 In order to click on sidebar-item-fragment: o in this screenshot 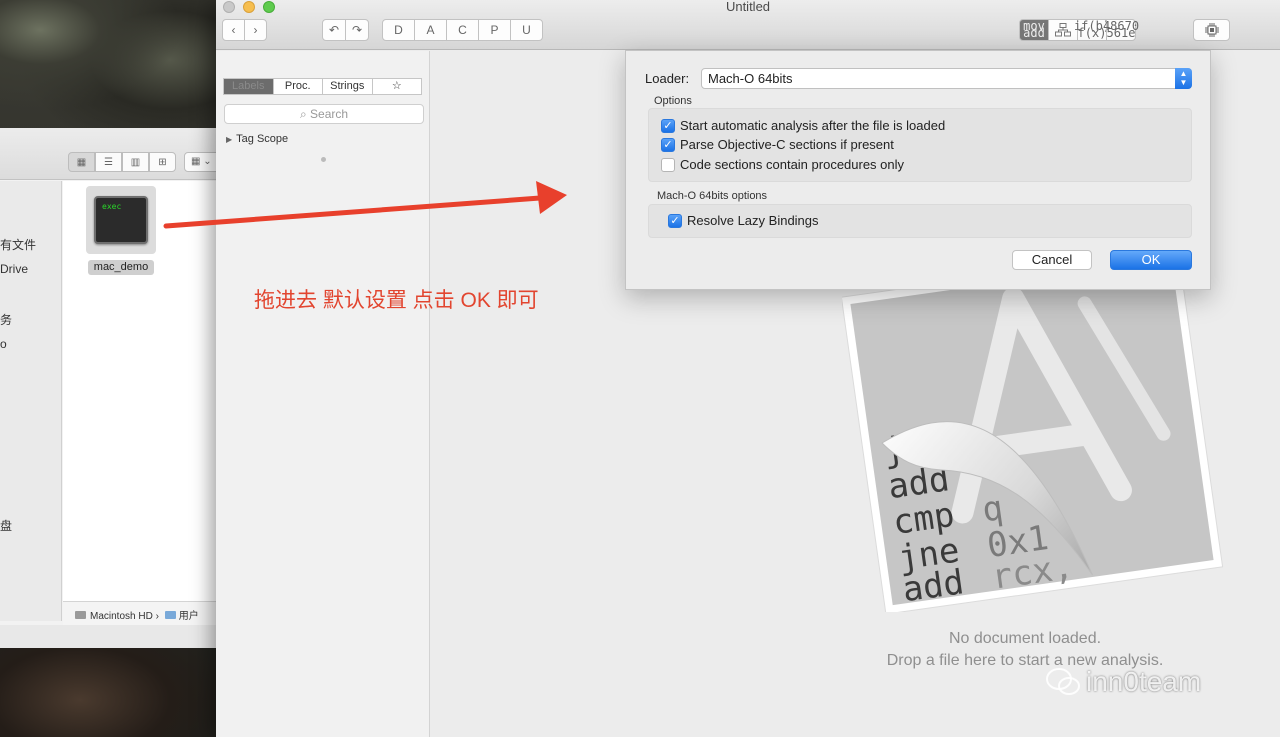, I will do `click(3, 344)`.